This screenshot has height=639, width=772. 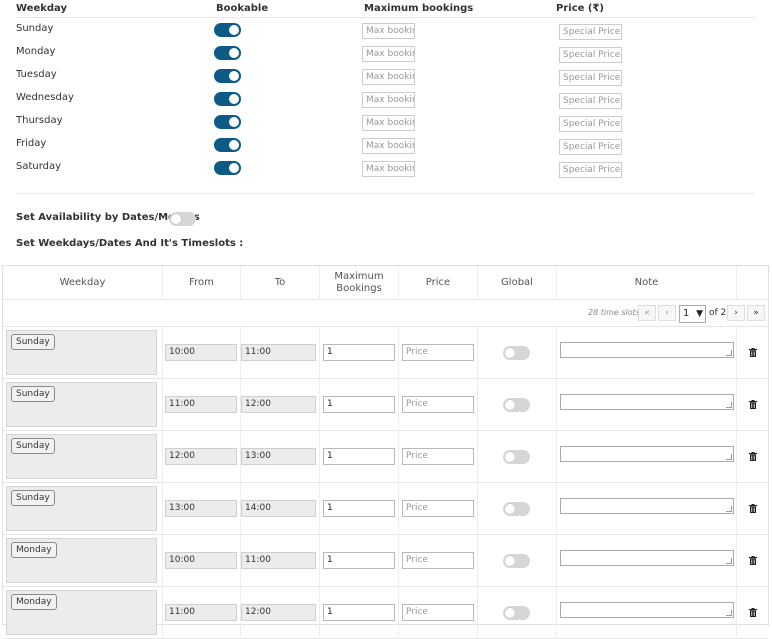 What do you see at coordinates (201, 456) in the screenshot?
I see `from-time-input: 12:00` at bounding box center [201, 456].